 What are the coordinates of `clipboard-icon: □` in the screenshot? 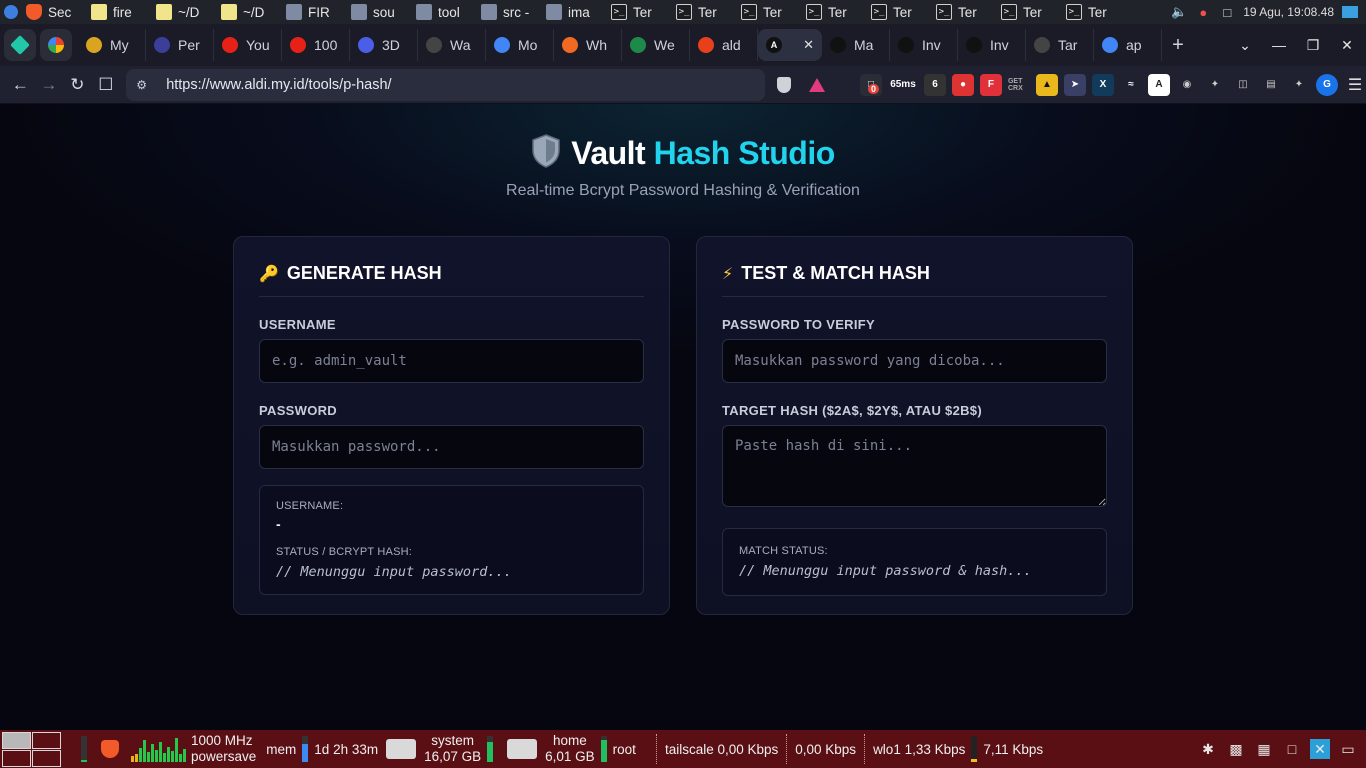 It's located at (1227, 12).